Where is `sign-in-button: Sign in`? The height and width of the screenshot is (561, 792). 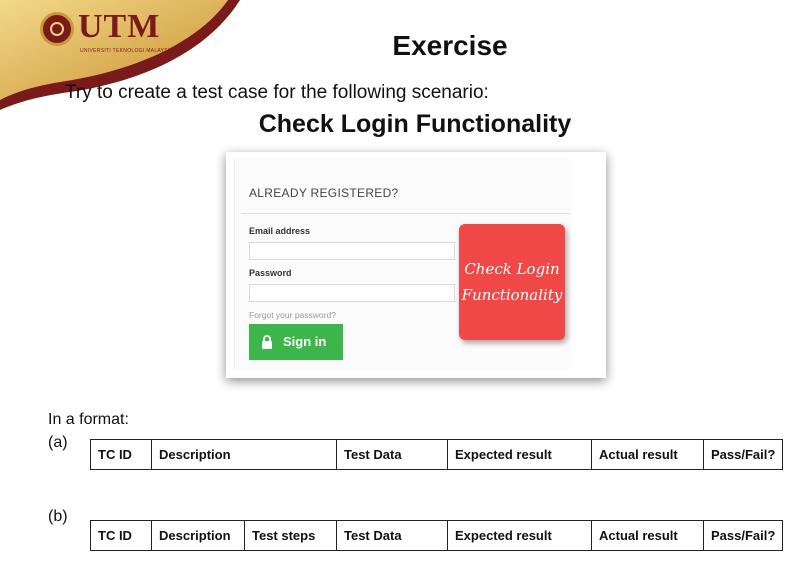
sign-in-button: Sign in is located at coordinates (296, 342).